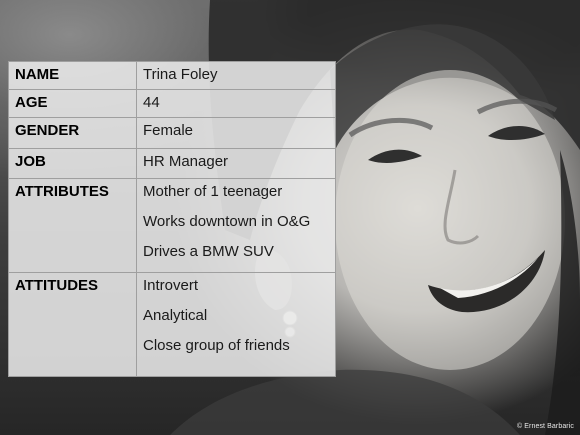  I want to click on value-line: Analytical, so click(175, 315).